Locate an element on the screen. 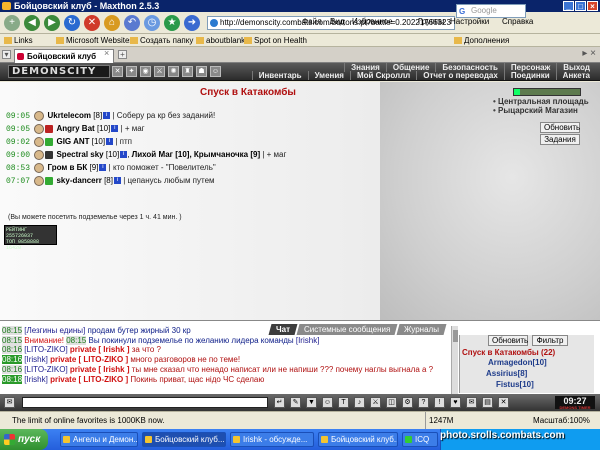 The width and height of the screenshot is (600, 450). maximize-button: □ is located at coordinates (580, 6).